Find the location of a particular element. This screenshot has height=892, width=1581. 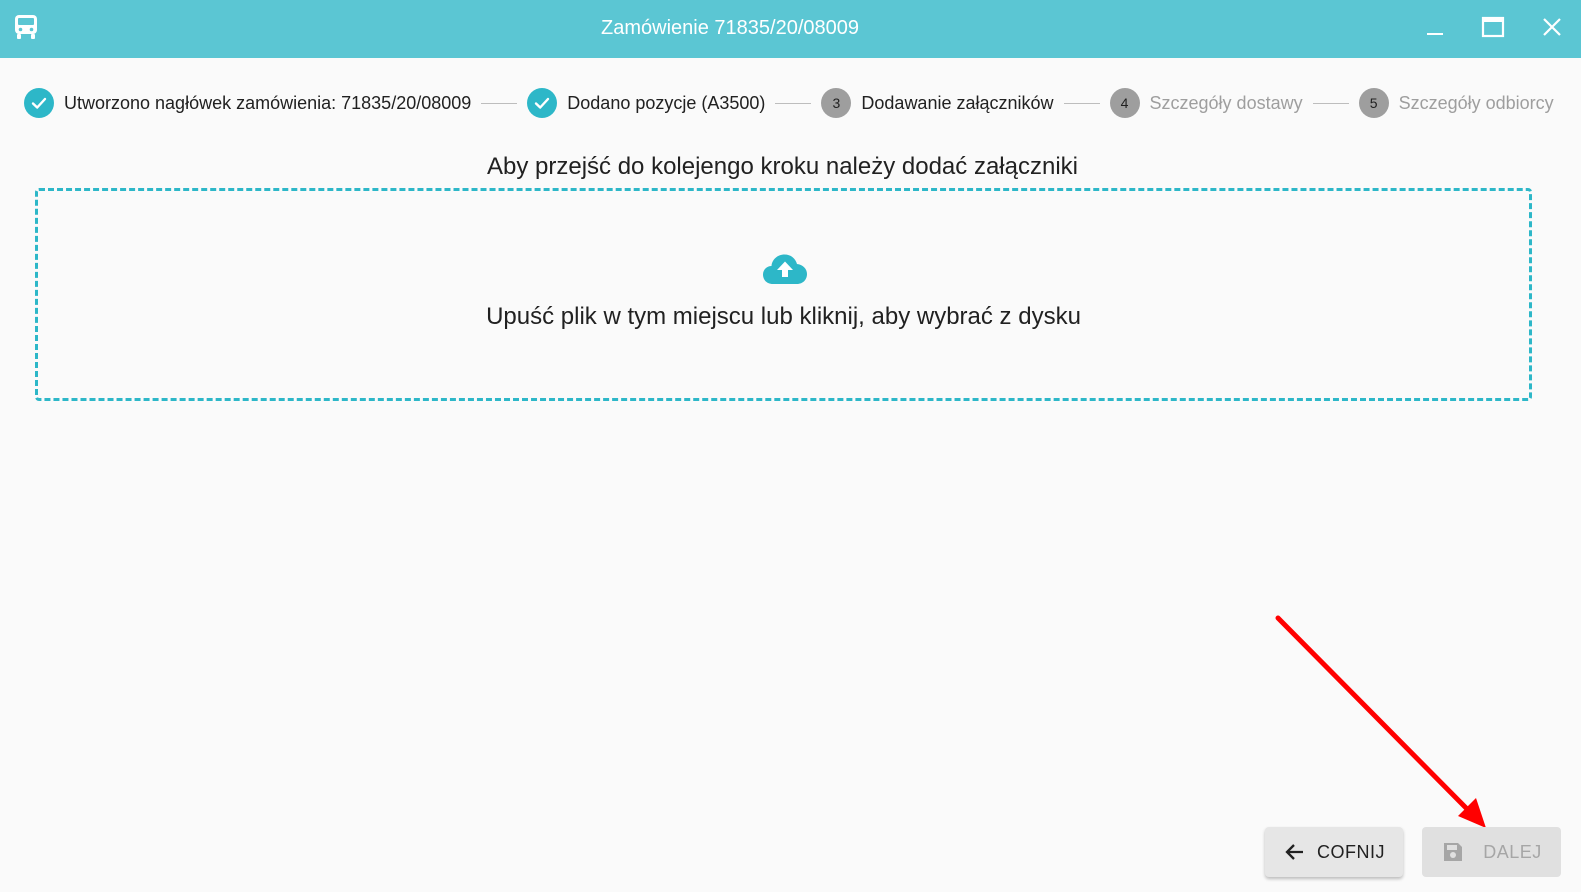

step-label: Dodawanie załączników is located at coordinates (957, 102).